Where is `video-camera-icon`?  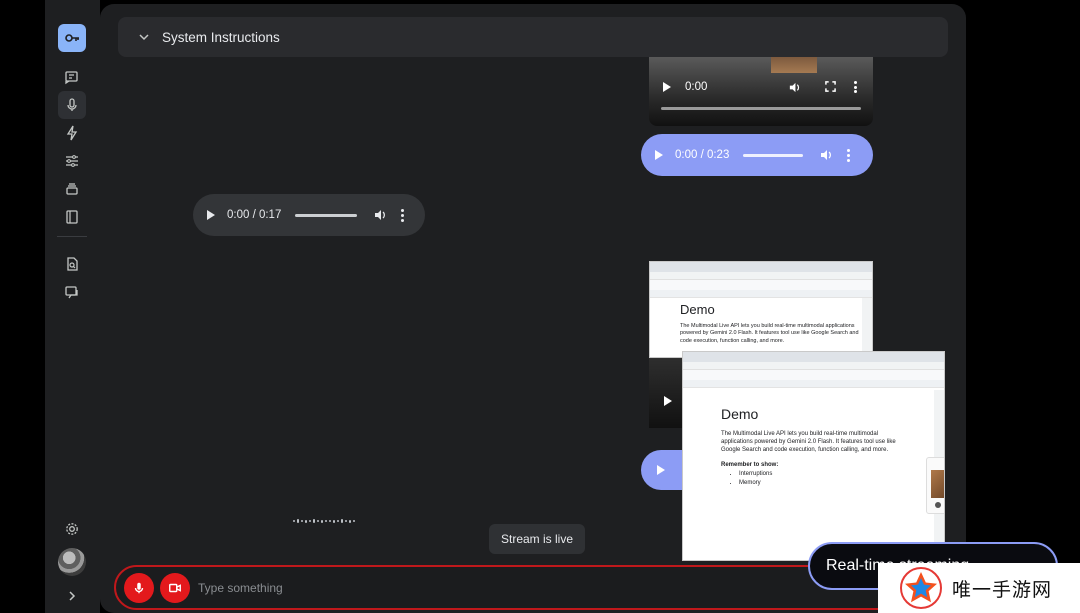
video-camera-icon is located at coordinates (175, 588).